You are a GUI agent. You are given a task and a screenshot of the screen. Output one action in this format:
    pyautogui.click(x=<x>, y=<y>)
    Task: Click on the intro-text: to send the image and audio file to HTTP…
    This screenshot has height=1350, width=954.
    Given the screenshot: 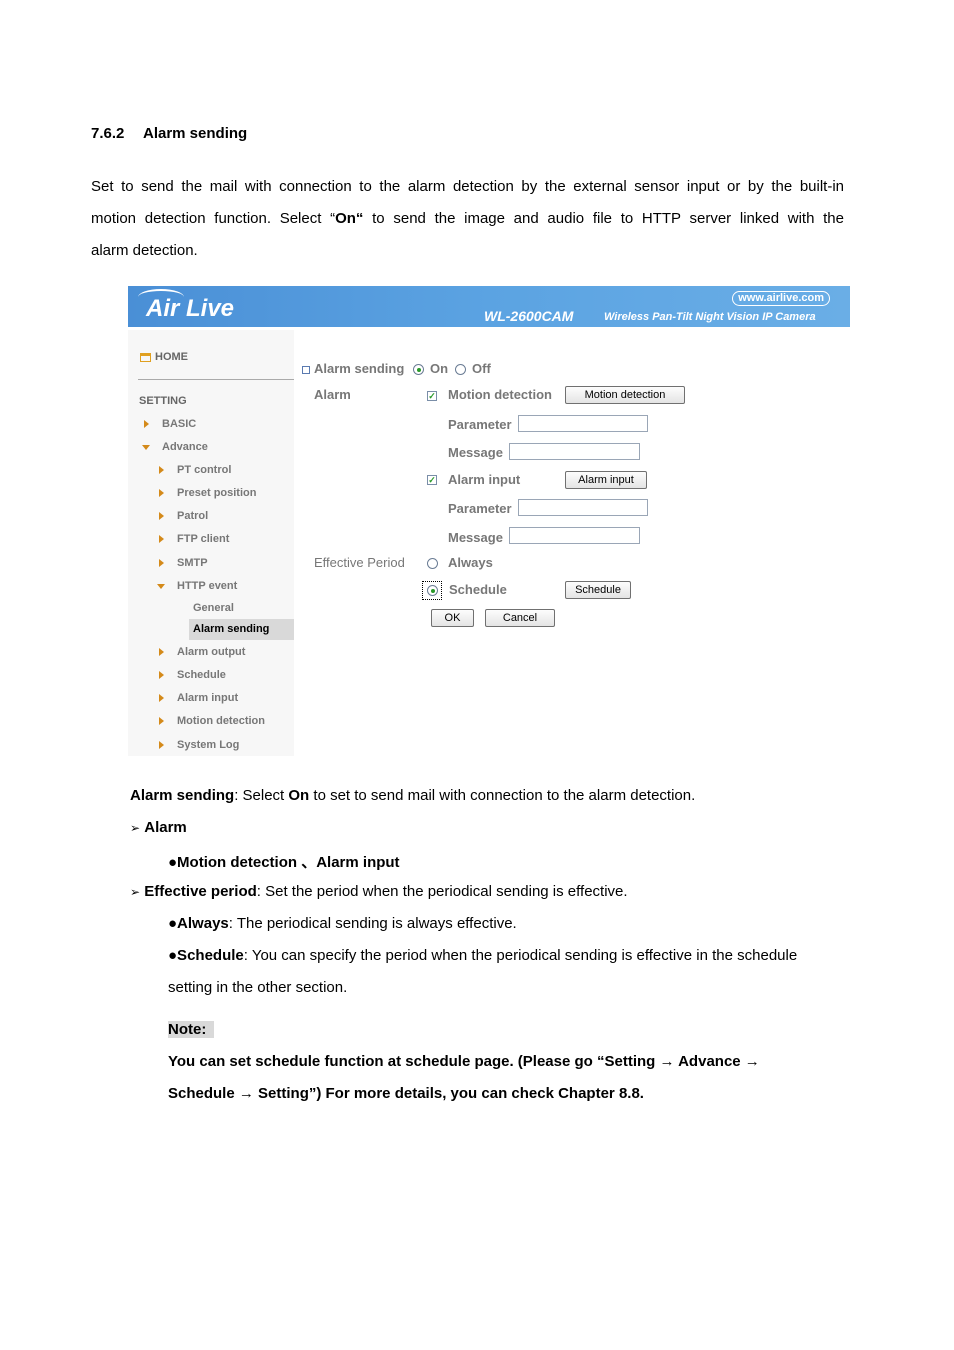 What is the action you would take?
    pyautogui.click(x=603, y=218)
    